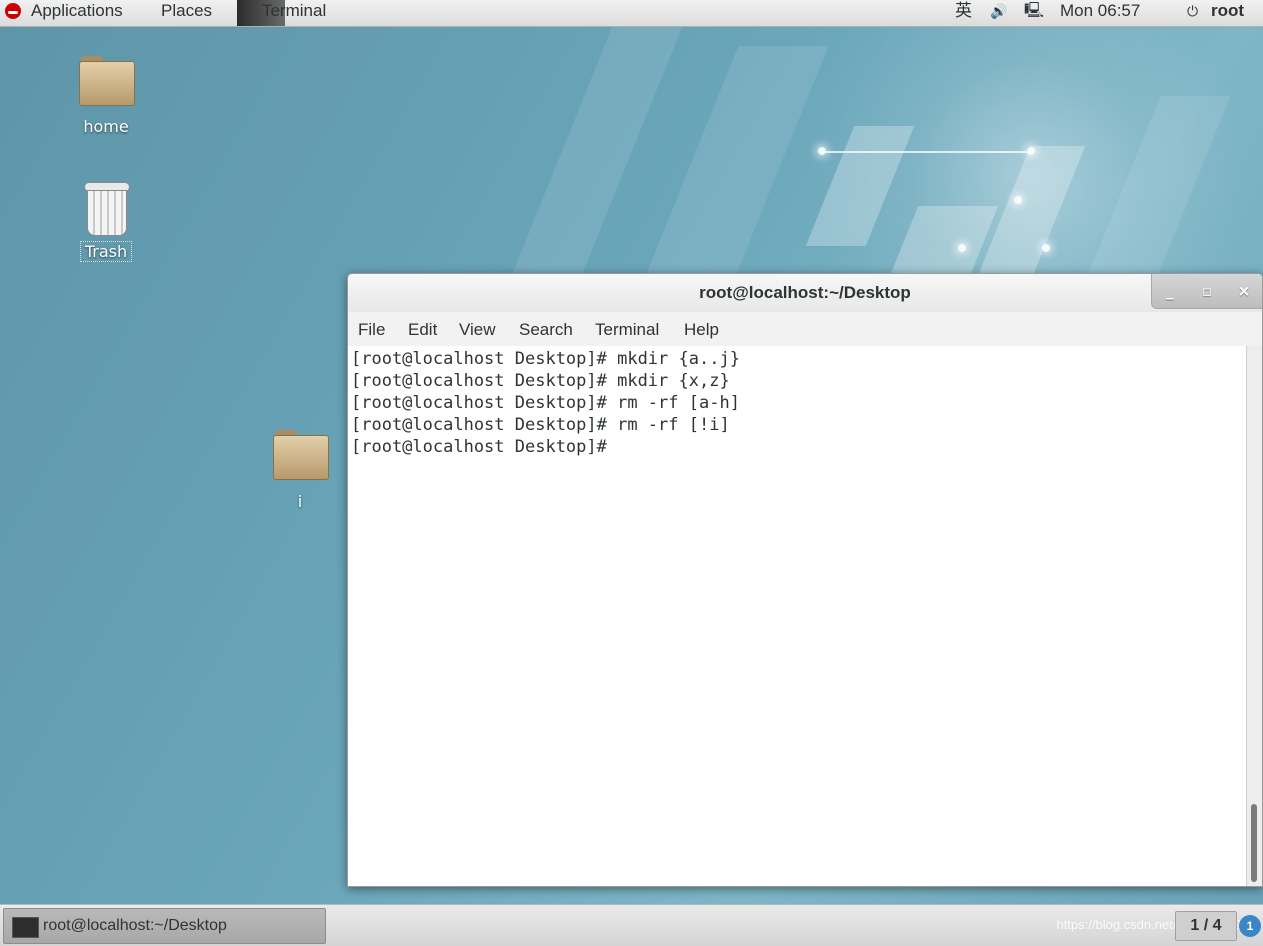  Describe the element at coordinates (422, 330) in the screenshot. I see `menu-edit: Edit` at that location.